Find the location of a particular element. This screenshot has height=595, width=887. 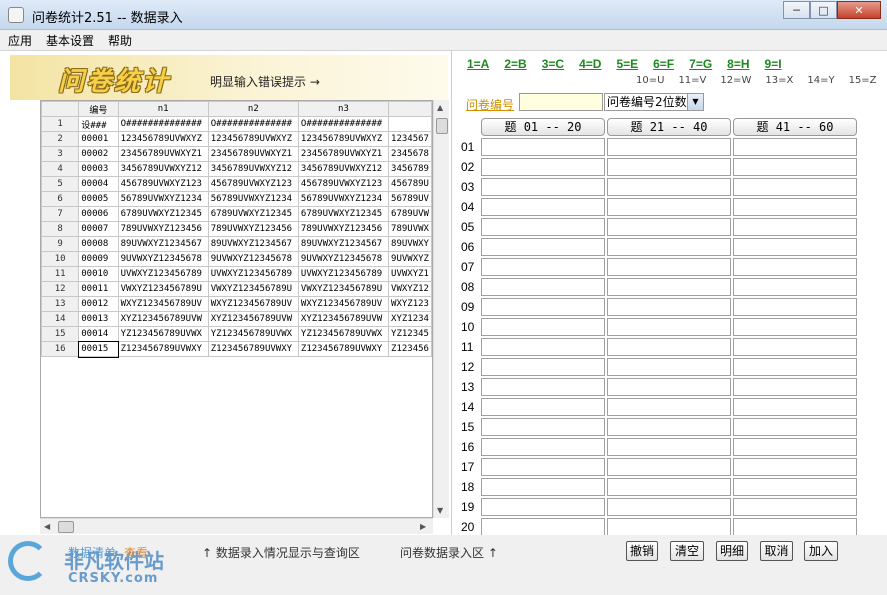

grid-header: n1 is located at coordinates (163, 109).